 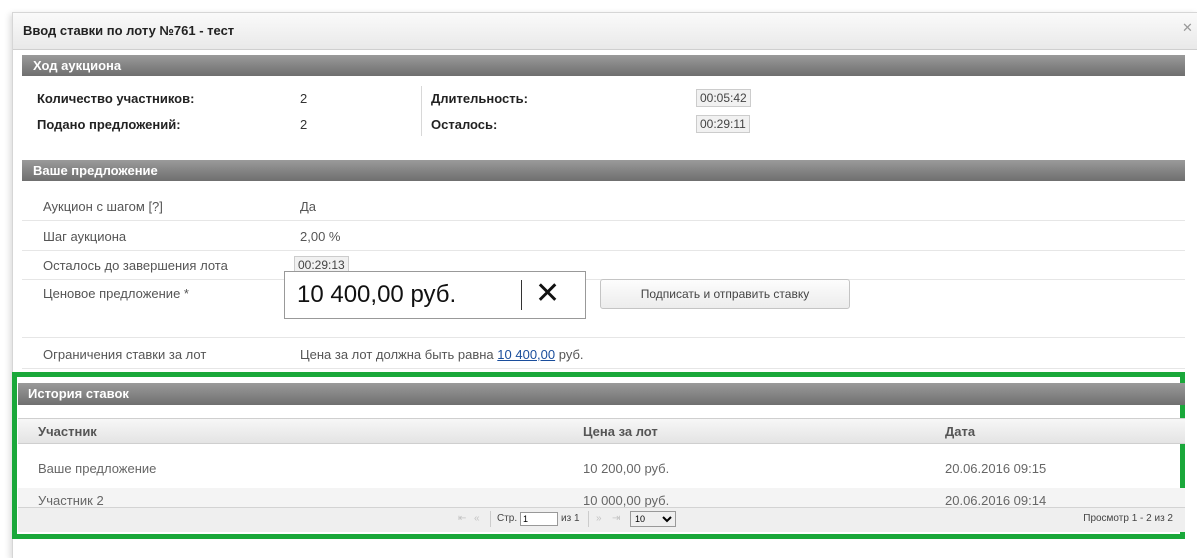 I want to click on duration-label: Длительность:, so click(x=479, y=98).